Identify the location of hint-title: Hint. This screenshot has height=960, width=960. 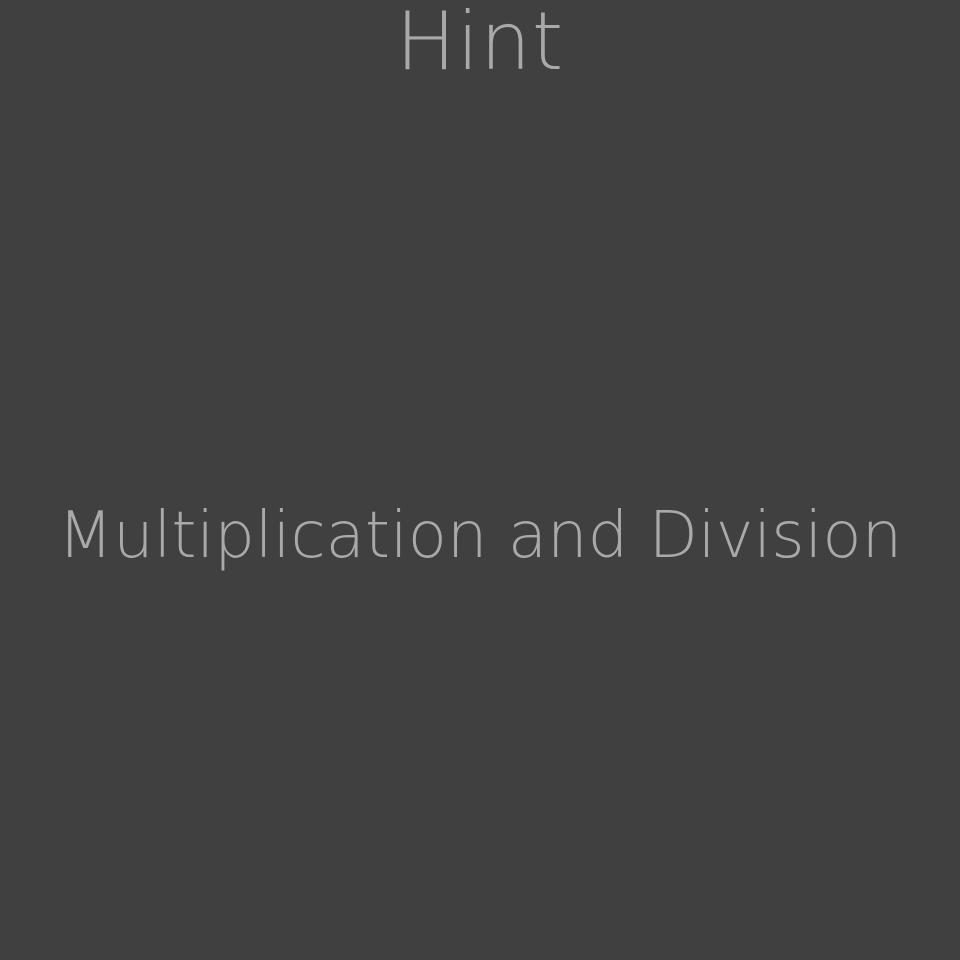
(480, 44).